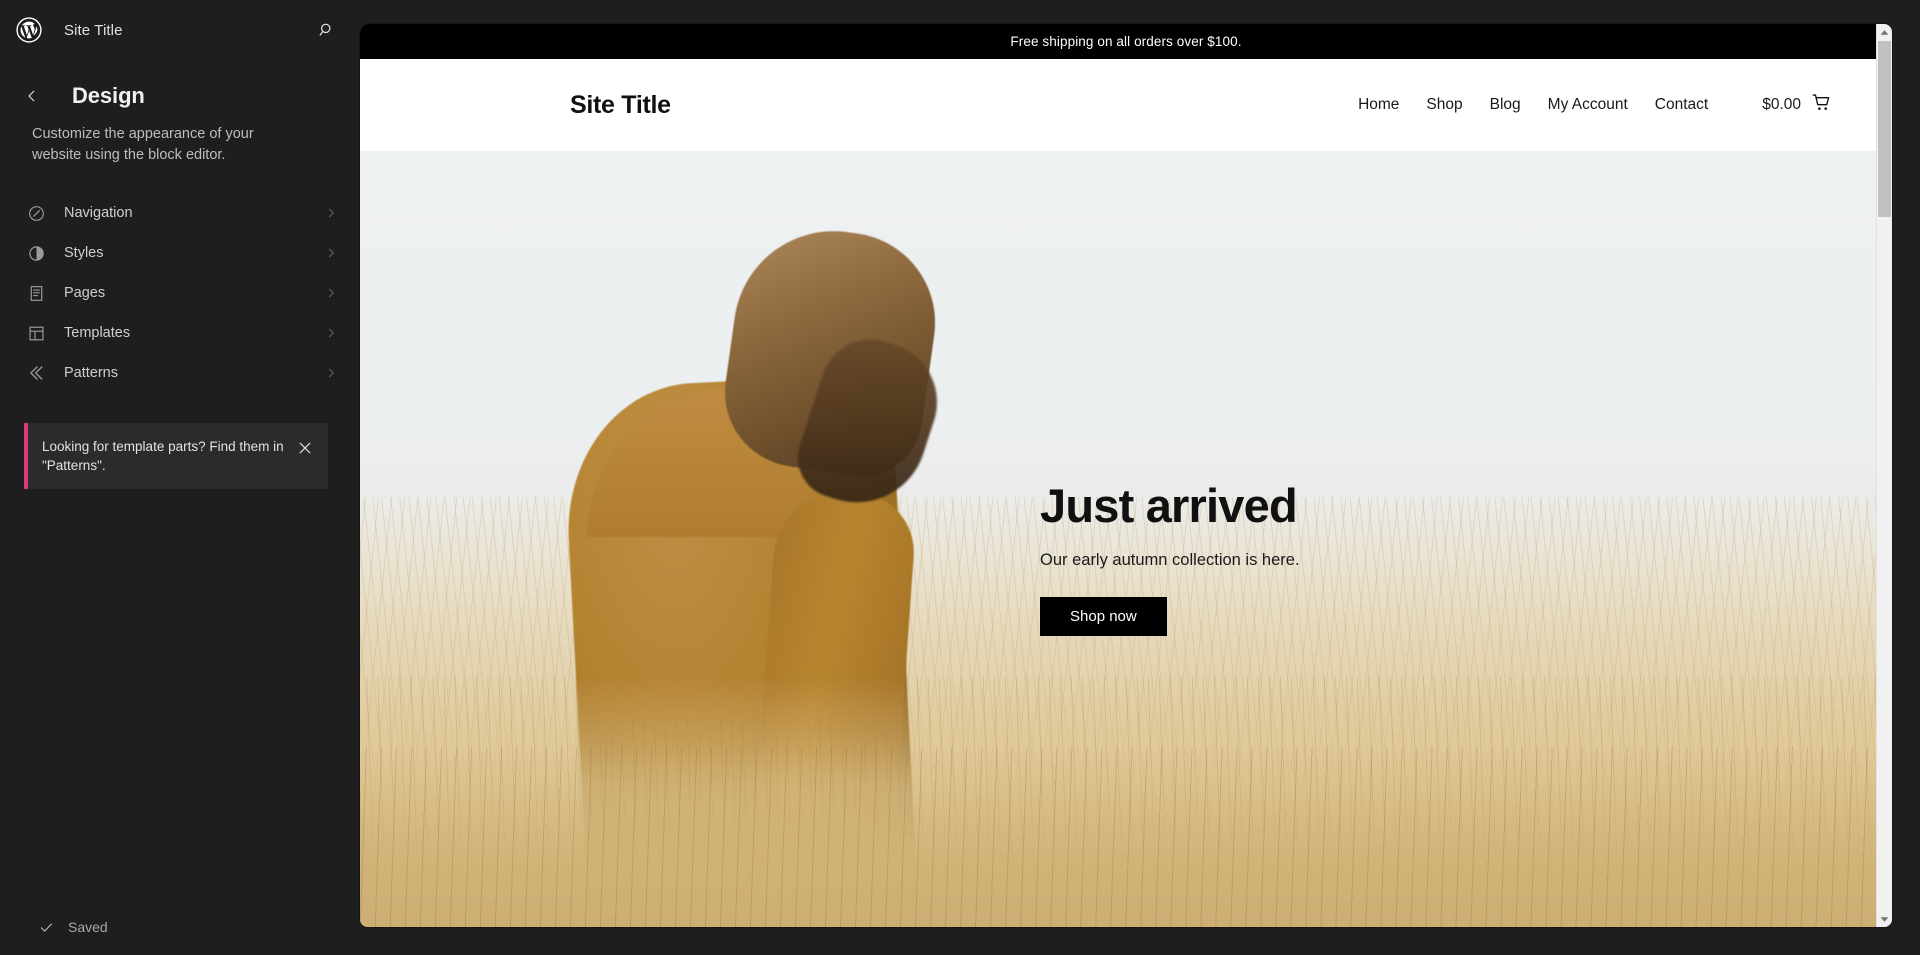  What do you see at coordinates (1170, 560) in the screenshot?
I see `hero-subtitle: Our early autumn collection is here.` at bounding box center [1170, 560].